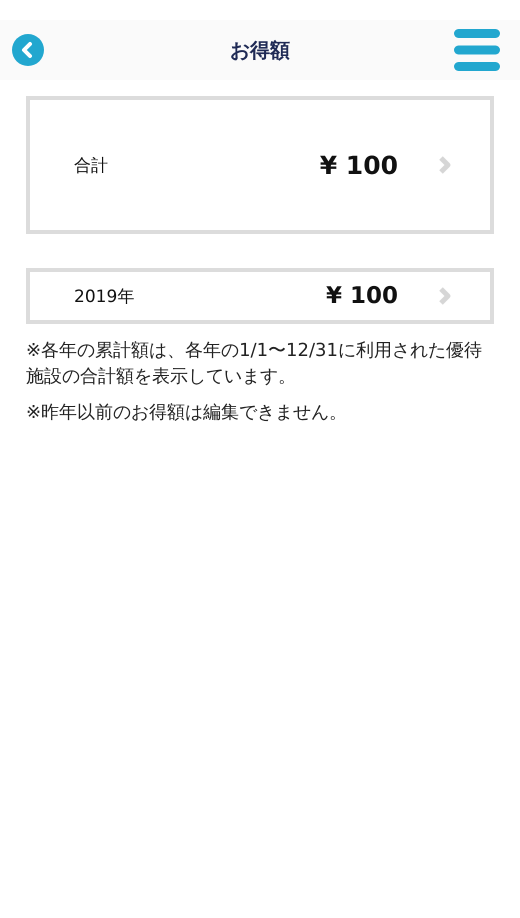 The width and height of the screenshot is (520, 918). I want to click on note-text: ※各年の累計額は、各年の1/1〜12/31に利用された優待施設の合計額を表示しています。, so click(254, 364).